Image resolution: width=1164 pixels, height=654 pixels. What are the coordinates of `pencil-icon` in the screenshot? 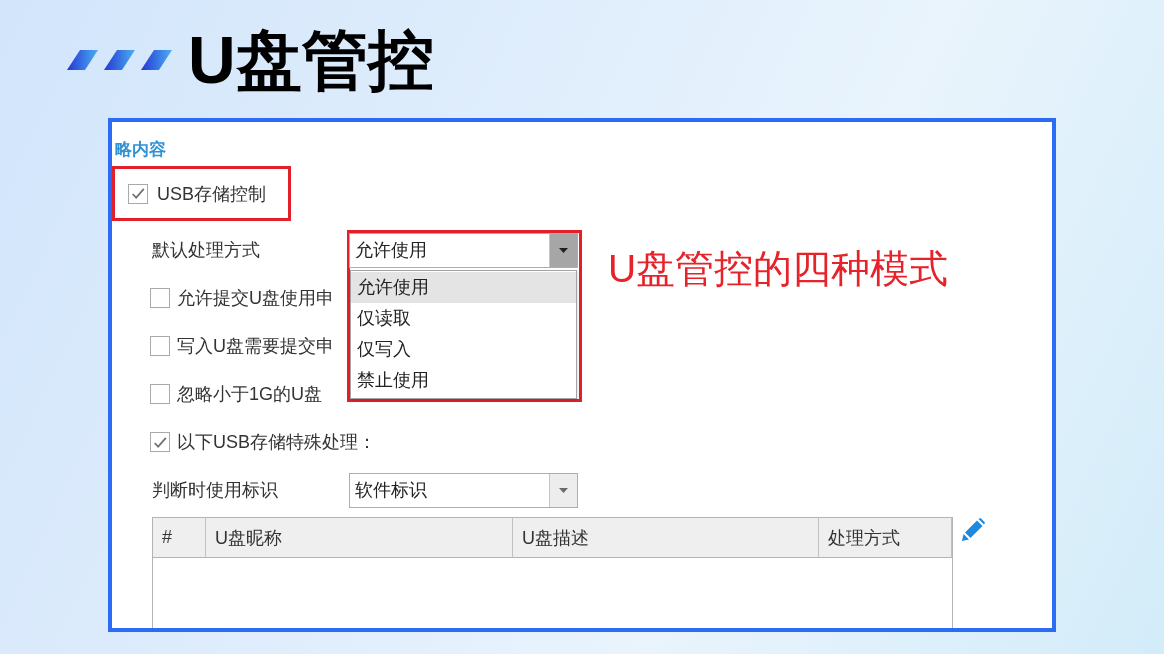 It's located at (973, 529).